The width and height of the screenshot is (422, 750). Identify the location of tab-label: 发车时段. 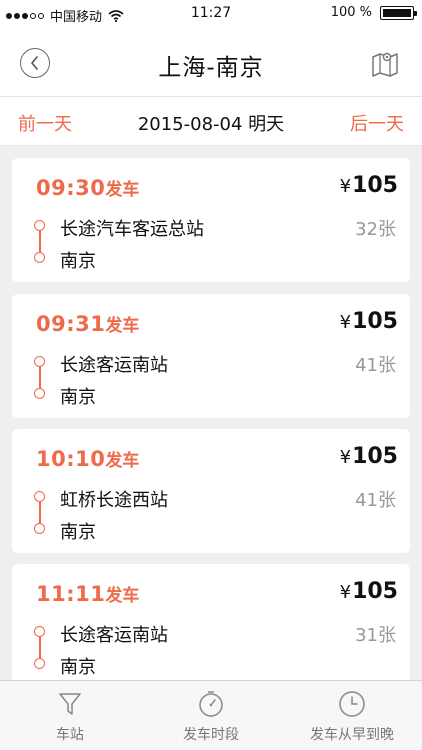
(211, 735).